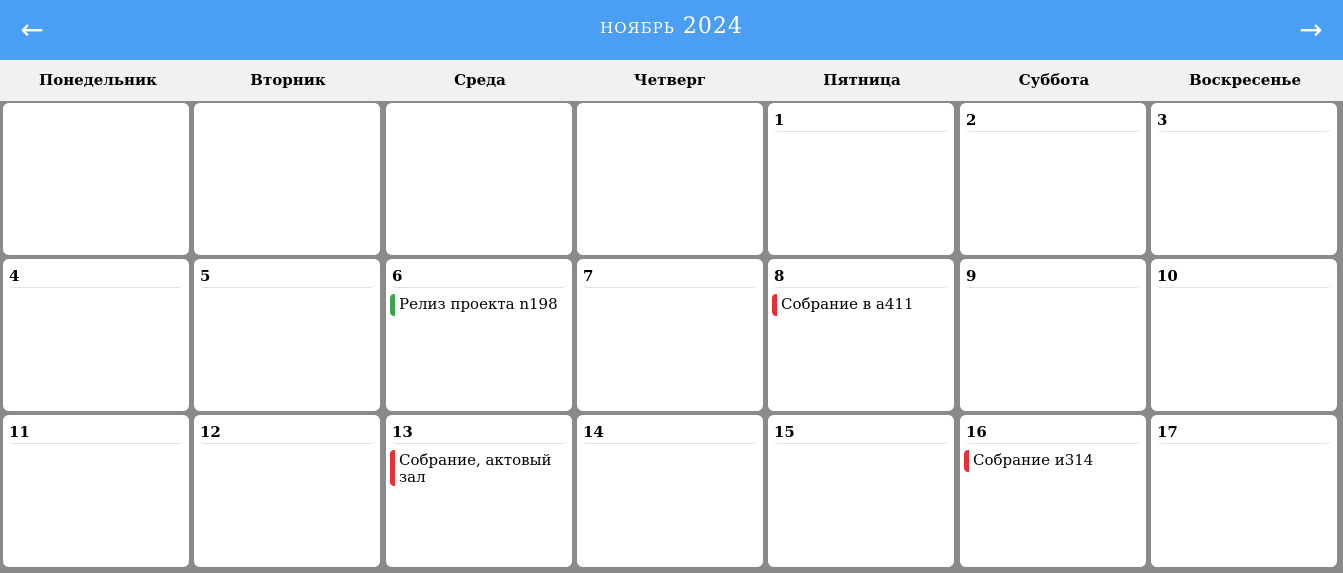 This screenshot has width=1343, height=573. What do you see at coordinates (1053, 433) in the screenshot?
I see `day-number: 16` at bounding box center [1053, 433].